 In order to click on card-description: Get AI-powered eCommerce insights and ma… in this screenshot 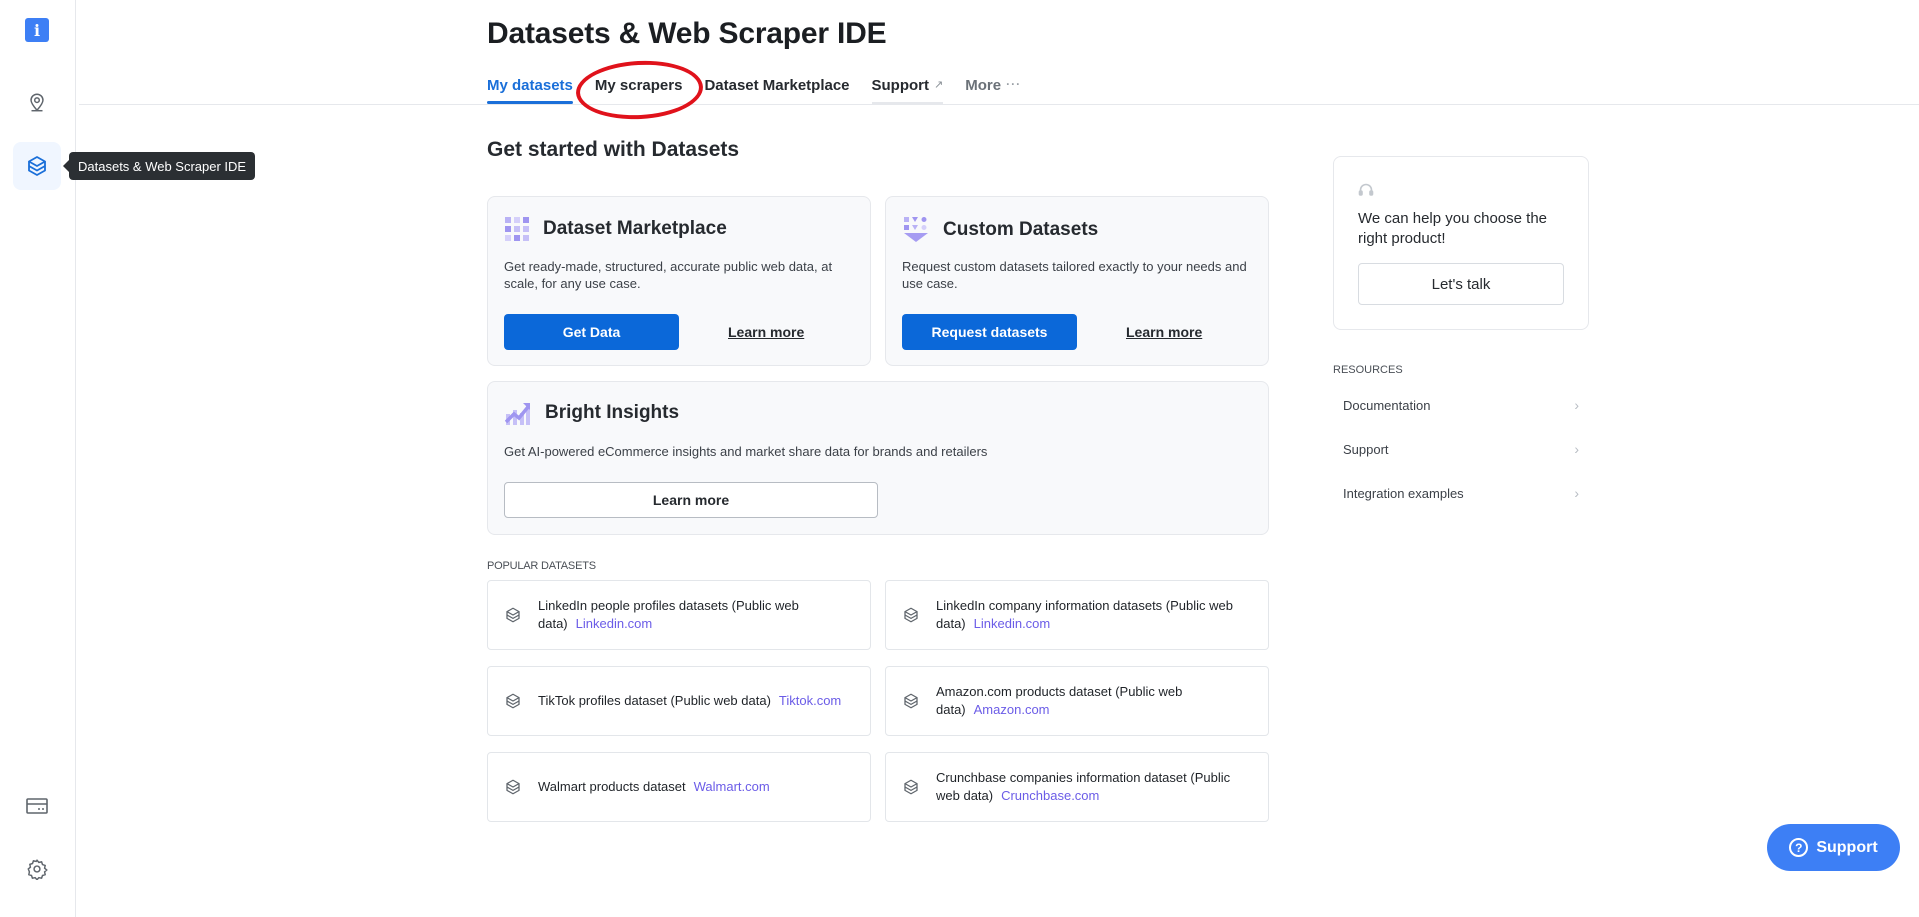, I will do `click(746, 451)`.